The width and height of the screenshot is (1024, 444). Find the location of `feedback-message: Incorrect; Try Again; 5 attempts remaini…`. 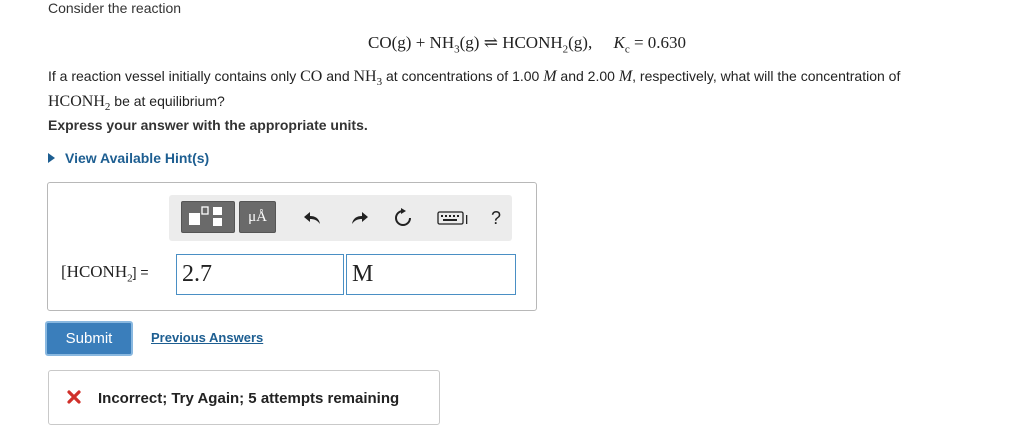

feedback-message: Incorrect; Try Again; 5 attempts remaini… is located at coordinates (249, 398).